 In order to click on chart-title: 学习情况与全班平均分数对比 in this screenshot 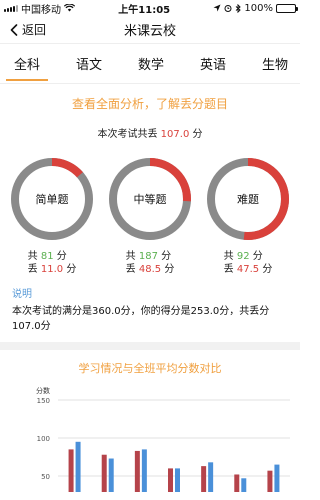, I will do `click(150, 368)`.